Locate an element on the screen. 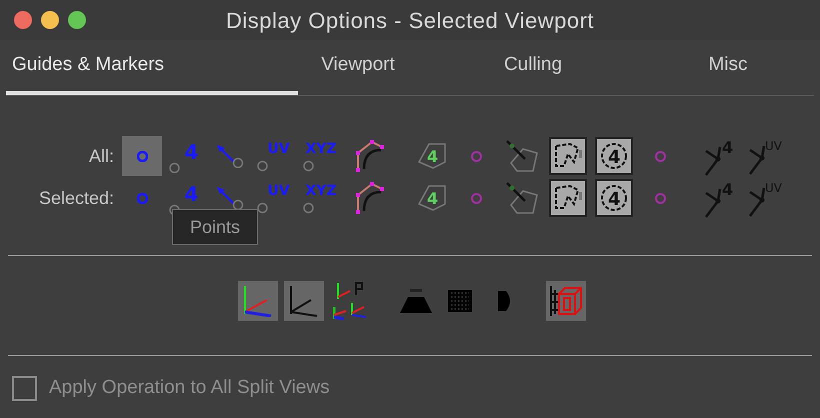  trapezoid-icon is located at coordinates (416, 301).